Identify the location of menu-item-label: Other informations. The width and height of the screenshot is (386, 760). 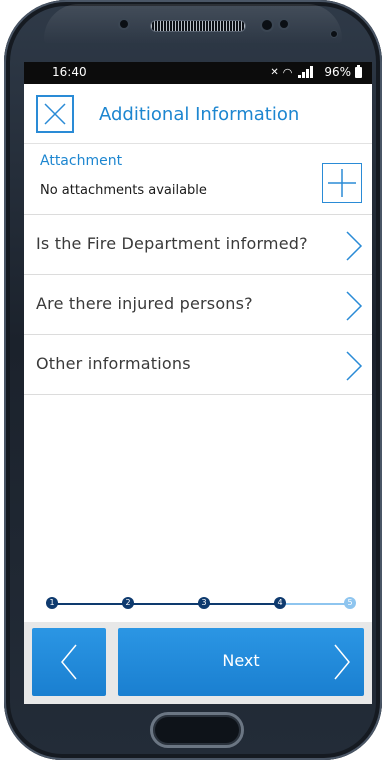
(113, 363).